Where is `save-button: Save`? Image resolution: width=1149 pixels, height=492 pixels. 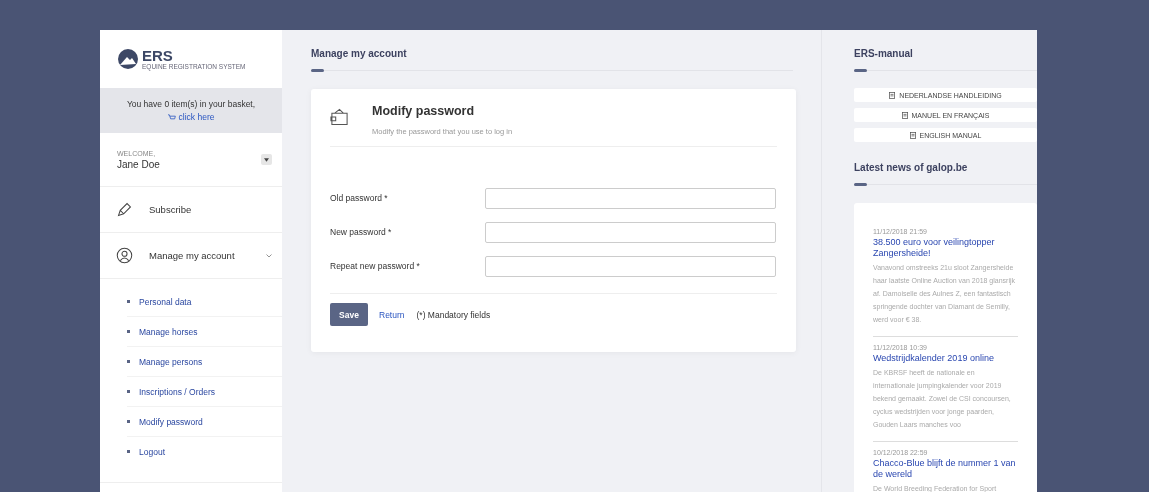
save-button: Save is located at coordinates (349, 314).